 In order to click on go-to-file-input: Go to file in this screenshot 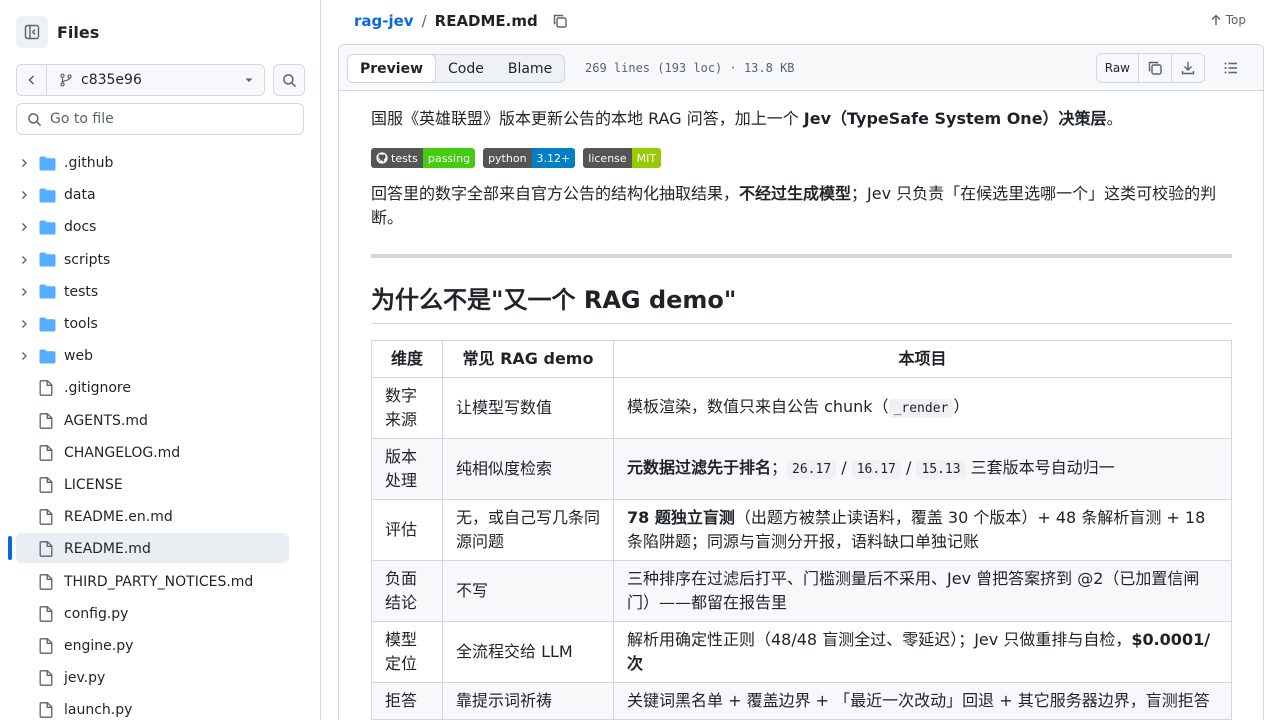, I will do `click(160, 119)`.